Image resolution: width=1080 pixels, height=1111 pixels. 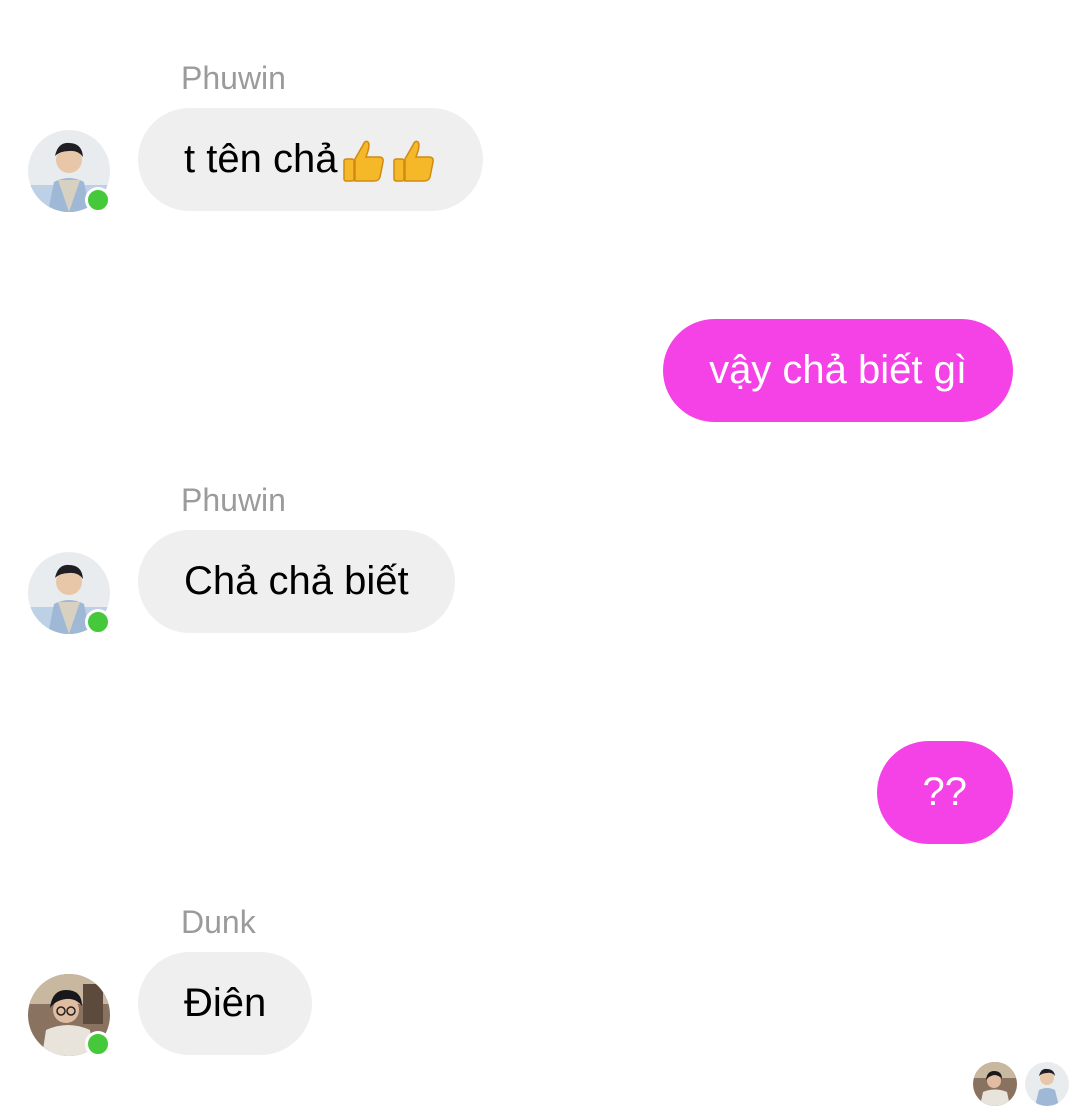 I want to click on read-receipt-avatar-phuwin, so click(x=1047, y=1084).